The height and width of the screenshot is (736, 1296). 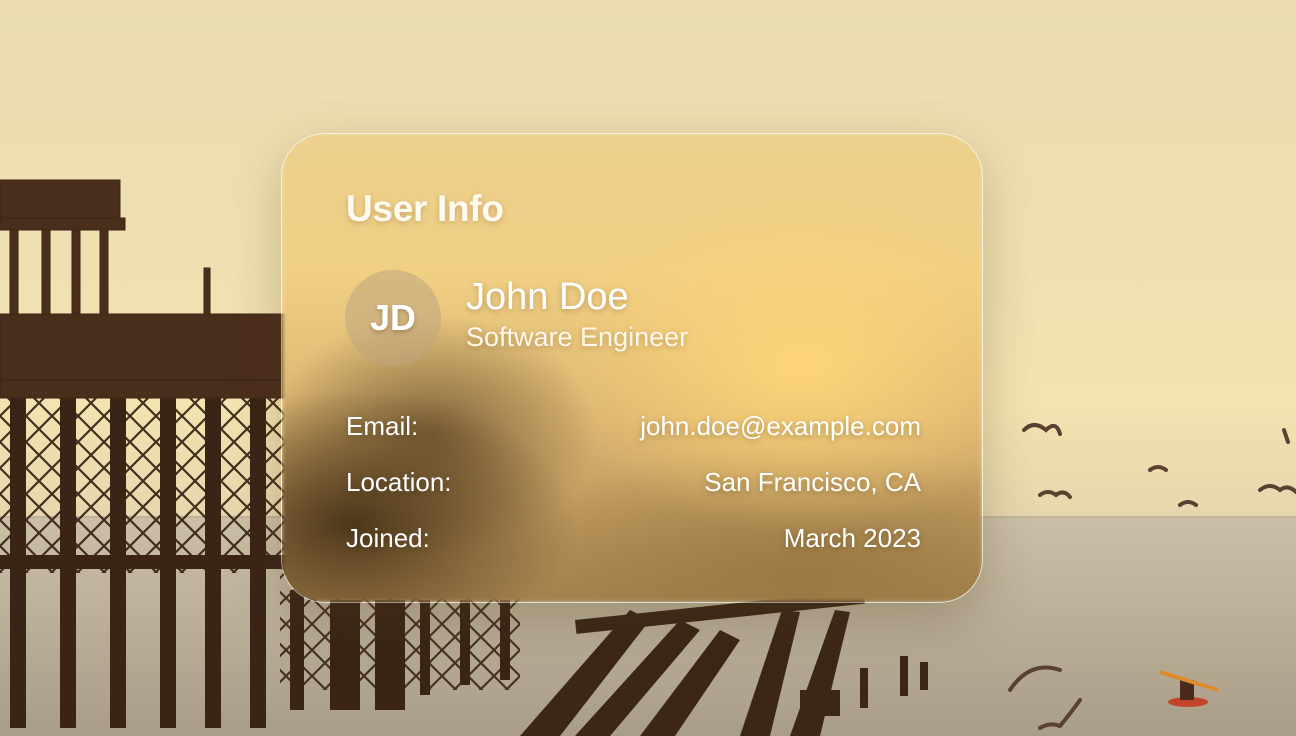 I want to click on info-row-joined: Joined: March 2023, so click(x=633, y=538).